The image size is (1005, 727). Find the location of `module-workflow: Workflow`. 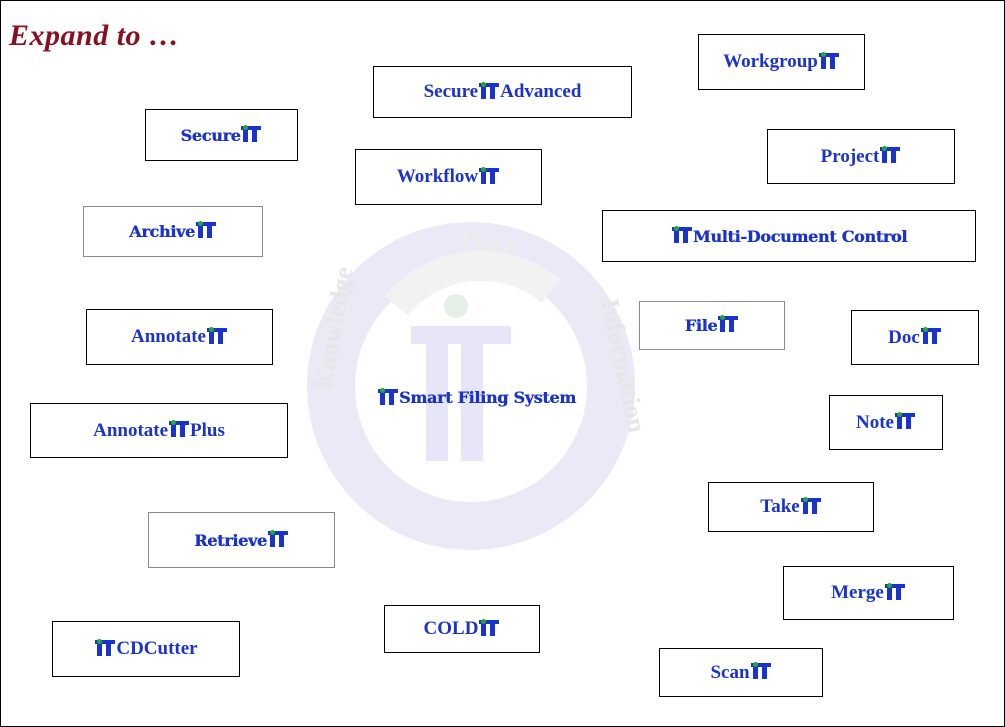

module-workflow: Workflow is located at coordinates (448, 177).